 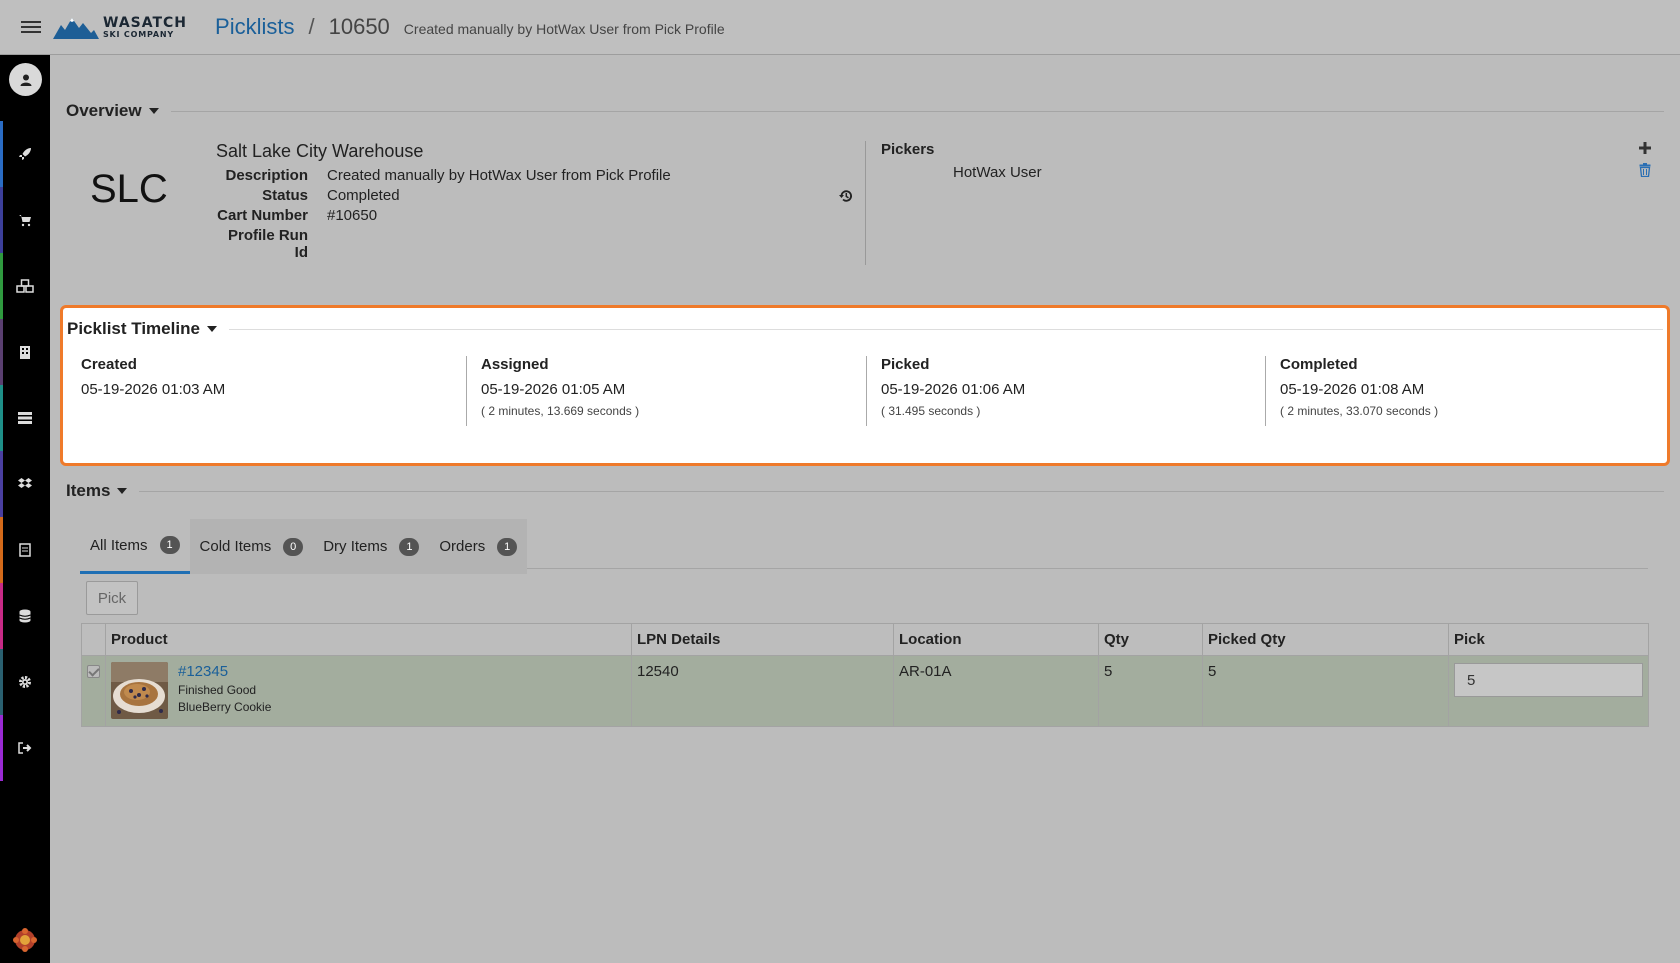 I want to click on trash-icon, so click(x=1645, y=170).